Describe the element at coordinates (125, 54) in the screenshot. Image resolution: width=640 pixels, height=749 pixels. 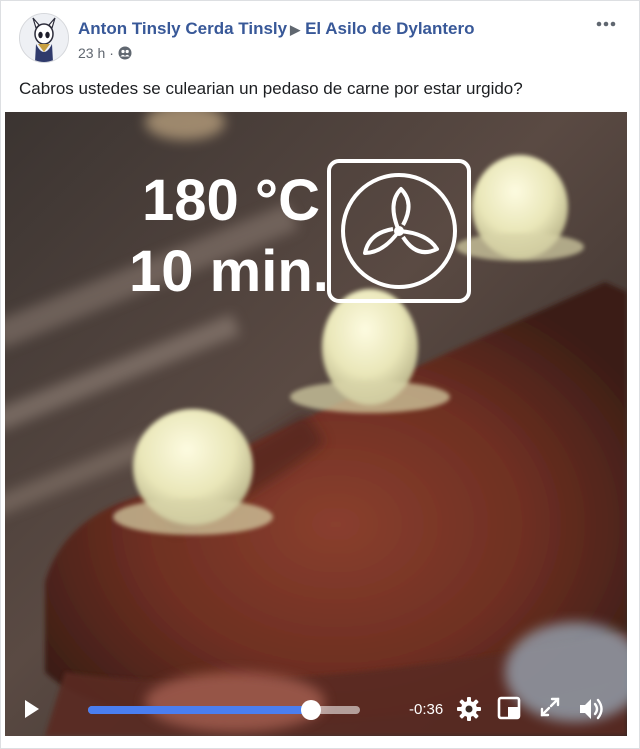
I see `group-audience-icon` at that location.